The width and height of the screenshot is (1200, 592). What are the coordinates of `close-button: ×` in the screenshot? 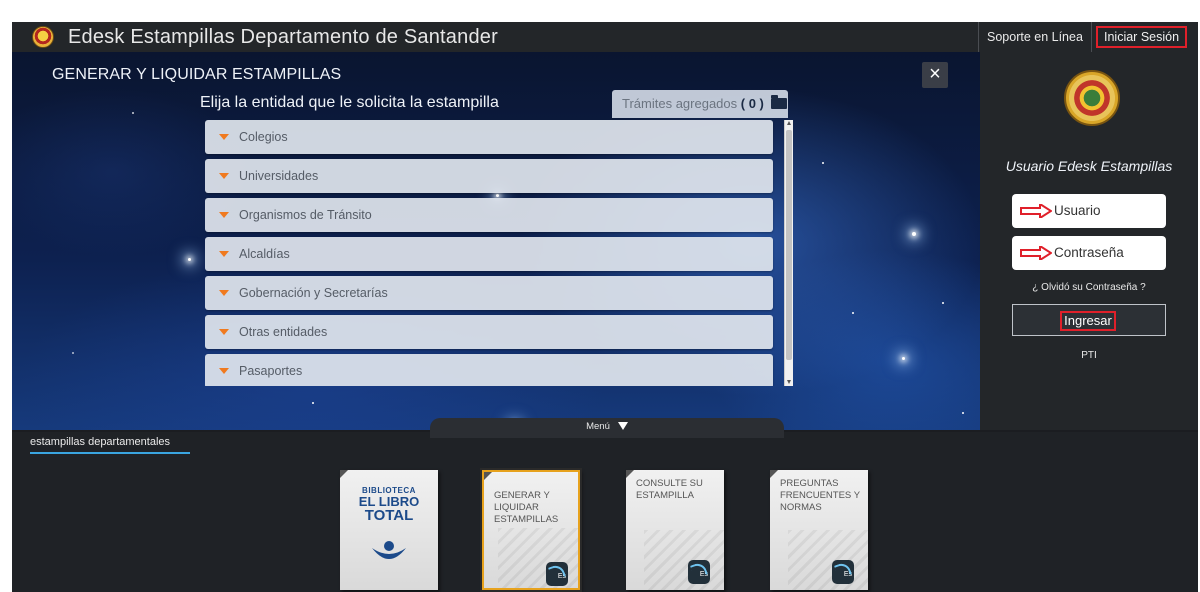 It's located at (935, 75).